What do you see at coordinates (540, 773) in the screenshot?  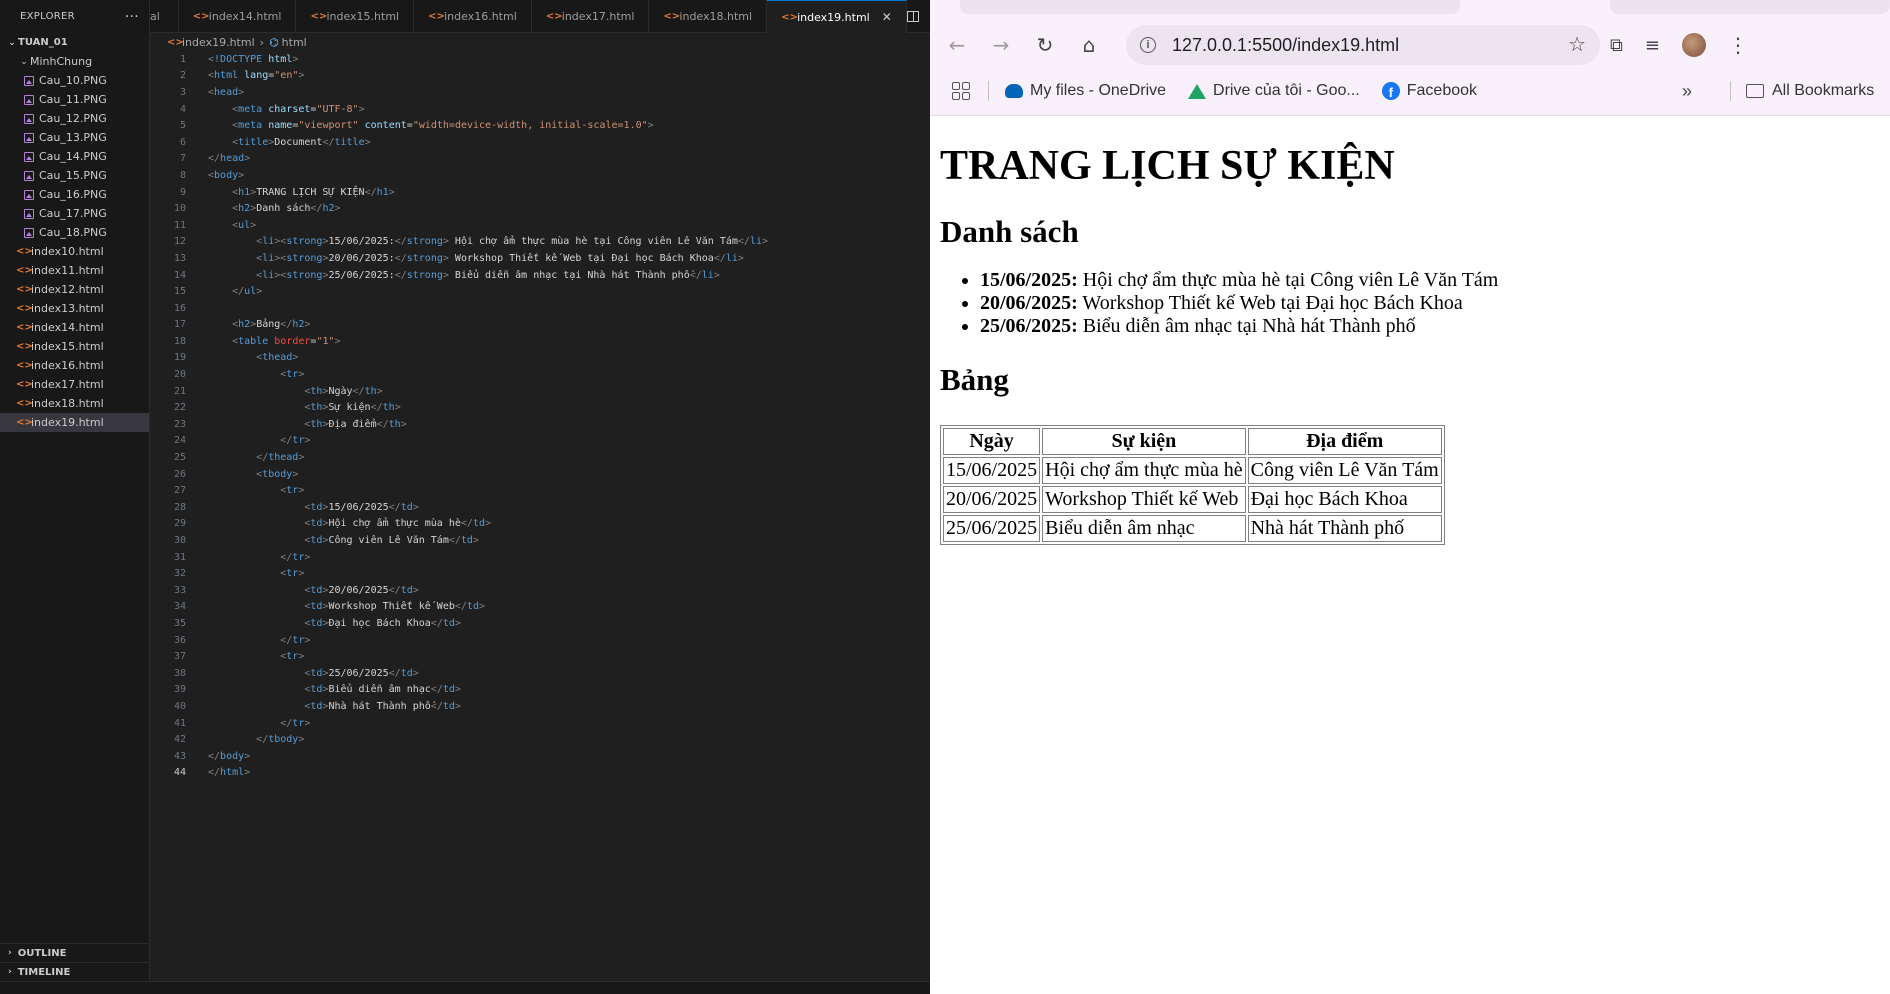 I see `code-line: 44 </html>` at bounding box center [540, 773].